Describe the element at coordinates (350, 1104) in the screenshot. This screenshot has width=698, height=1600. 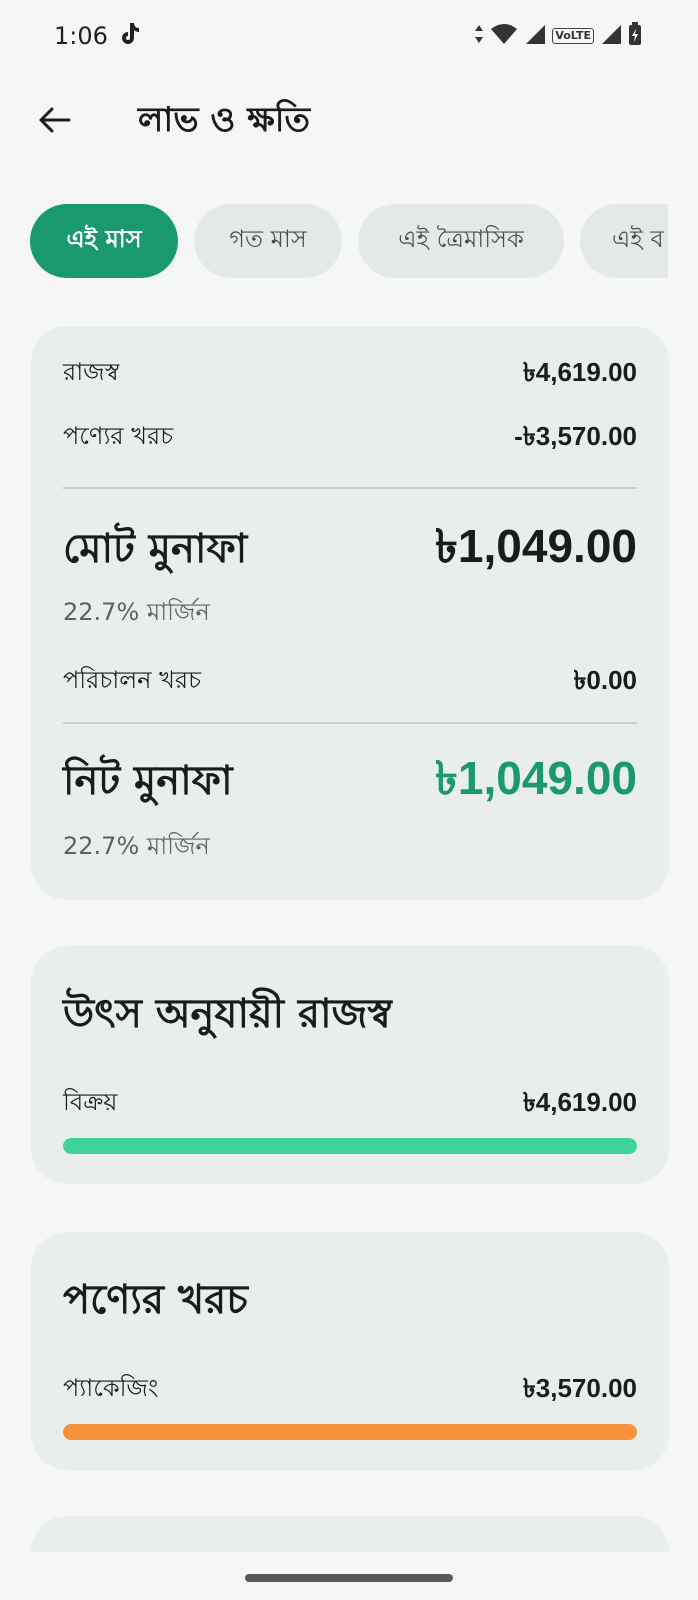
I see `list-item: বিক্রয় ৳4,619.00` at that location.